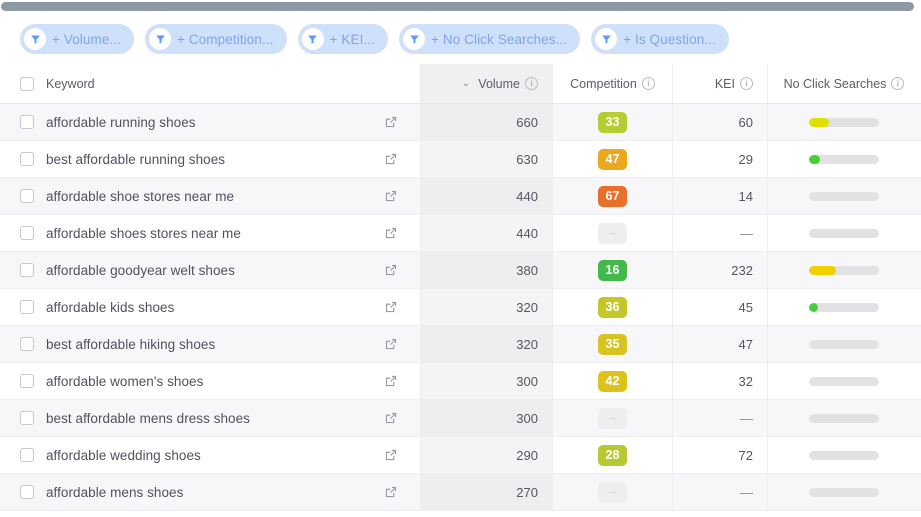 This screenshot has width=921, height=517. What do you see at coordinates (527, 418) in the screenshot?
I see `volume-value: 300` at bounding box center [527, 418].